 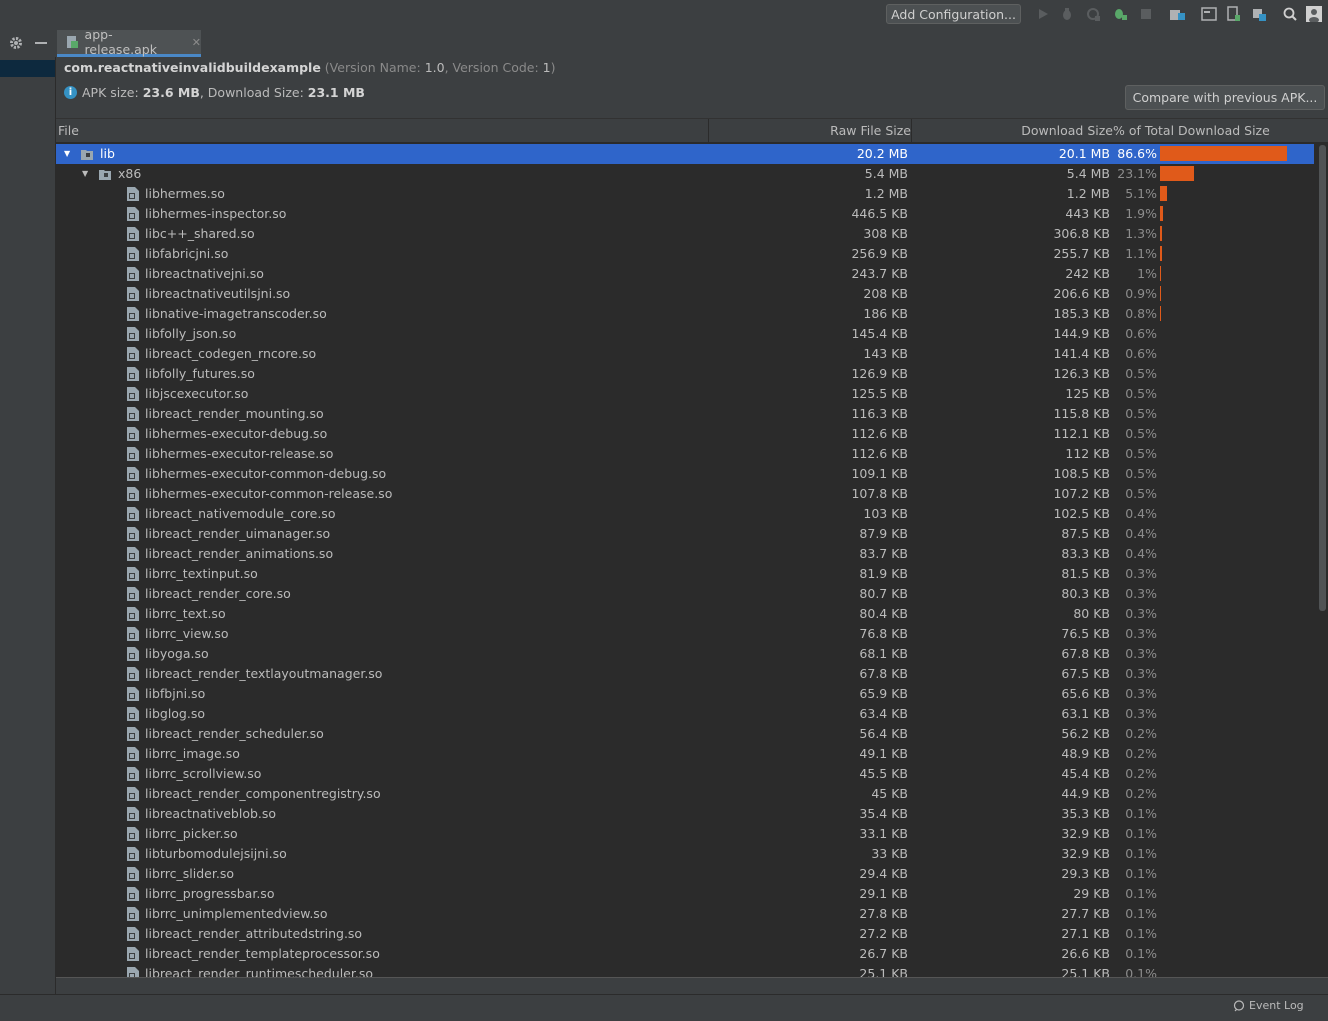 I want to click on table-row: libfbjni.so 65.9 KB 65.6 KB 0.3%, so click(x=685, y=694).